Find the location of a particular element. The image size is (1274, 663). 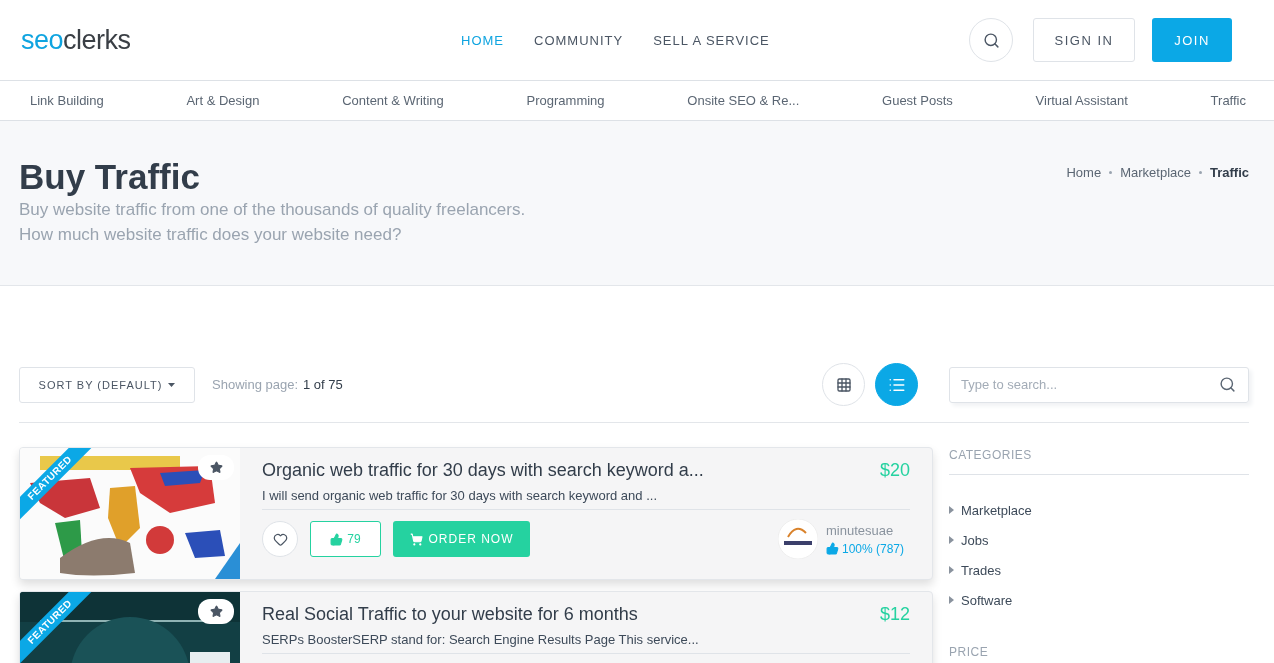

heart-icon is located at coordinates (280, 539).